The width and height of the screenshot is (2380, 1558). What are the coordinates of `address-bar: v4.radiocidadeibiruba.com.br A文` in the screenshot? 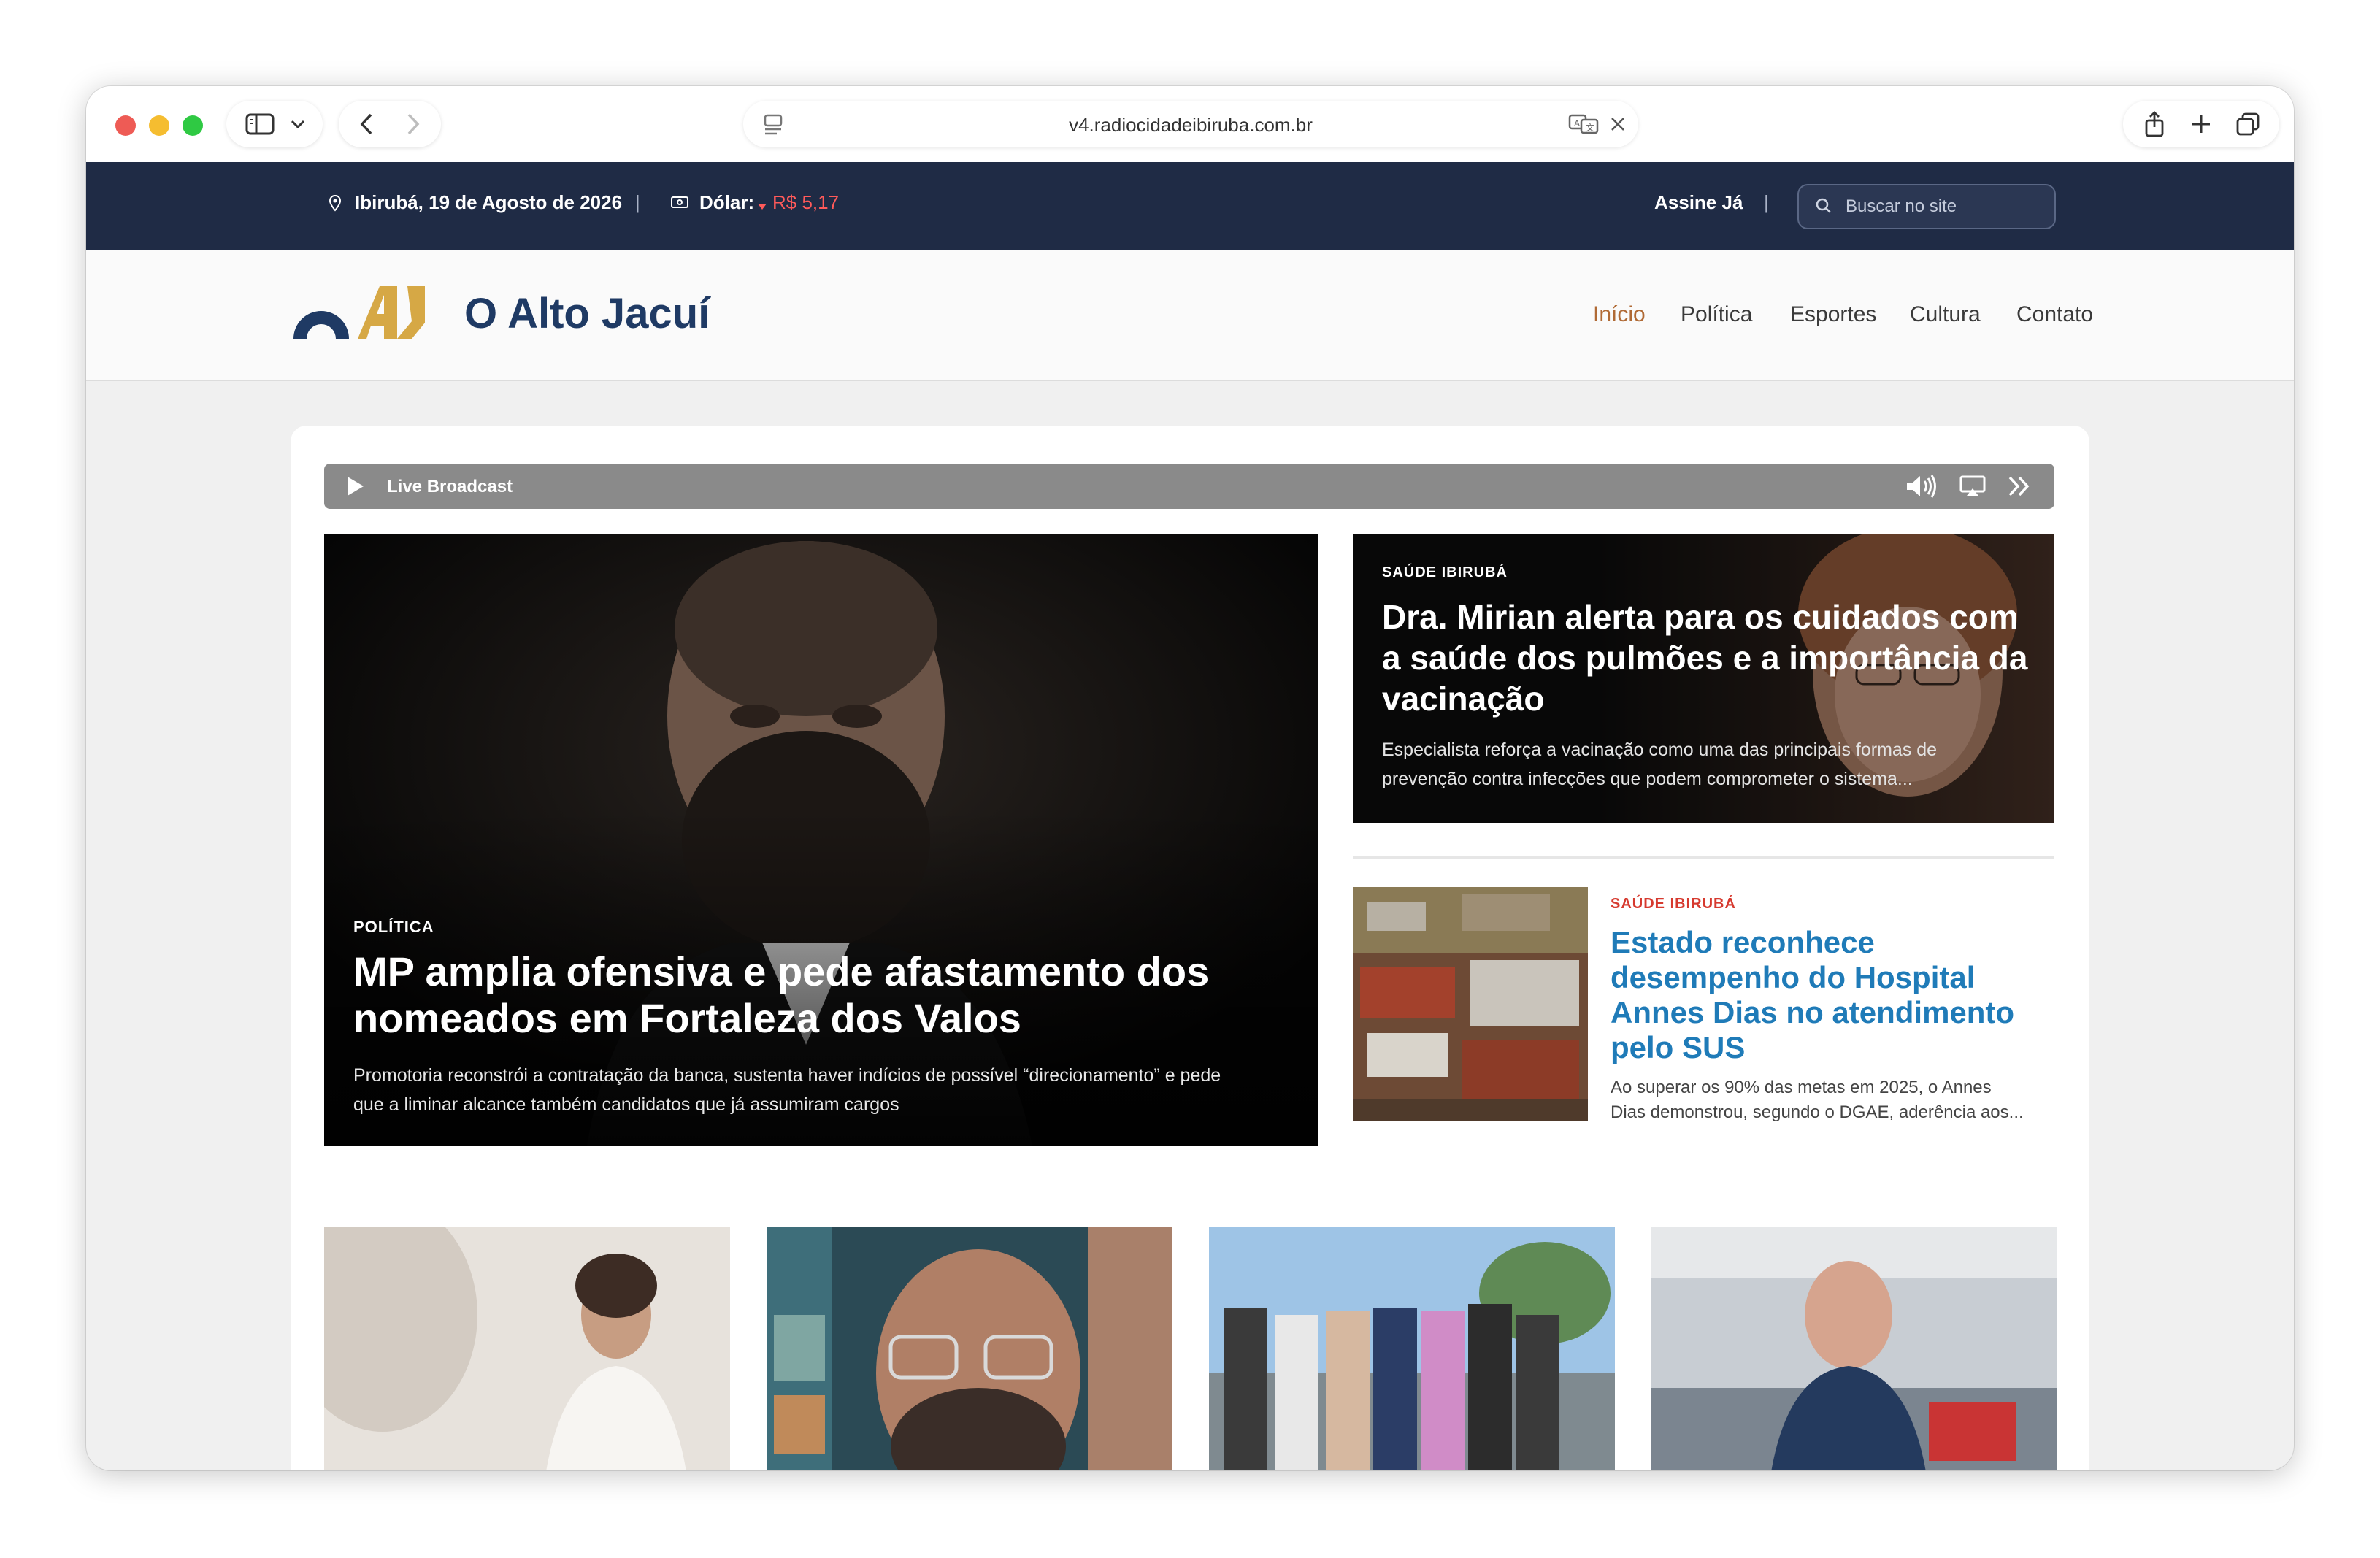 It's located at (1190, 124).